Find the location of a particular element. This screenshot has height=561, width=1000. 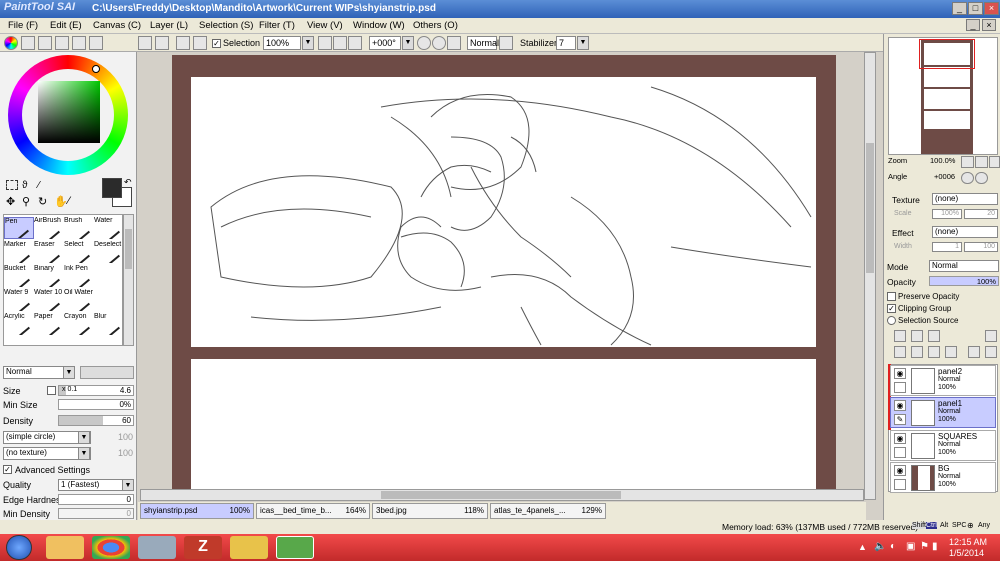

swatch-icon is located at coordinates (62, 43).